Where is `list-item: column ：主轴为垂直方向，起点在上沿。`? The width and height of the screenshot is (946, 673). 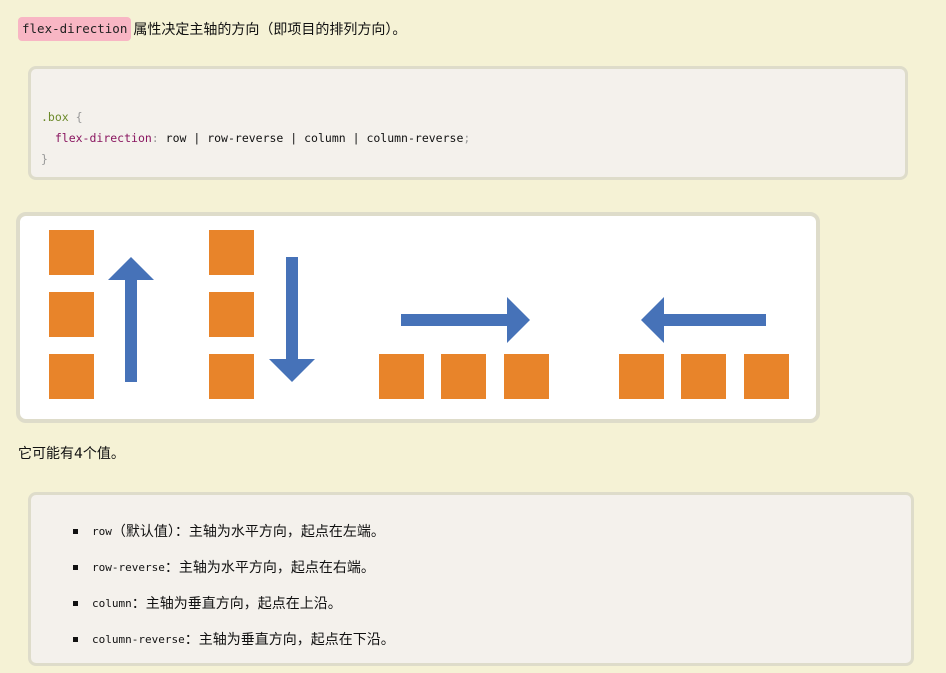 list-item: column ：主轴为垂直方向，起点在上沿。 is located at coordinates (234, 603).